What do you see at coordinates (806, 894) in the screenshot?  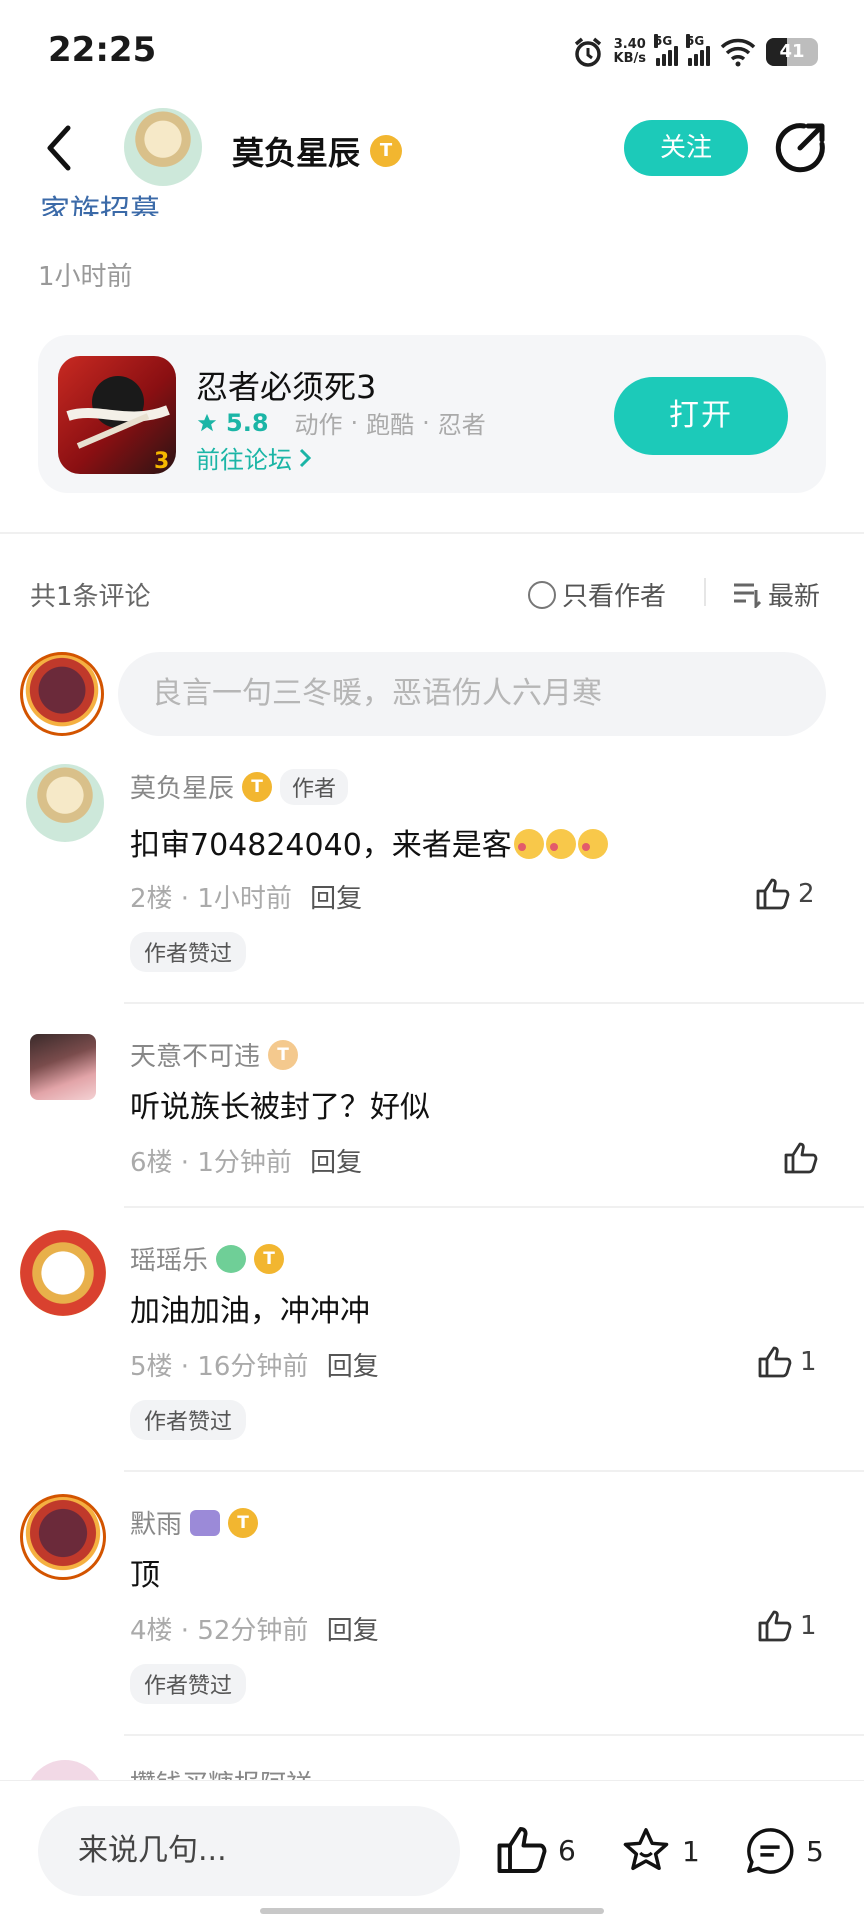 I see `like-count: 2` at bounding box center [806, 894].